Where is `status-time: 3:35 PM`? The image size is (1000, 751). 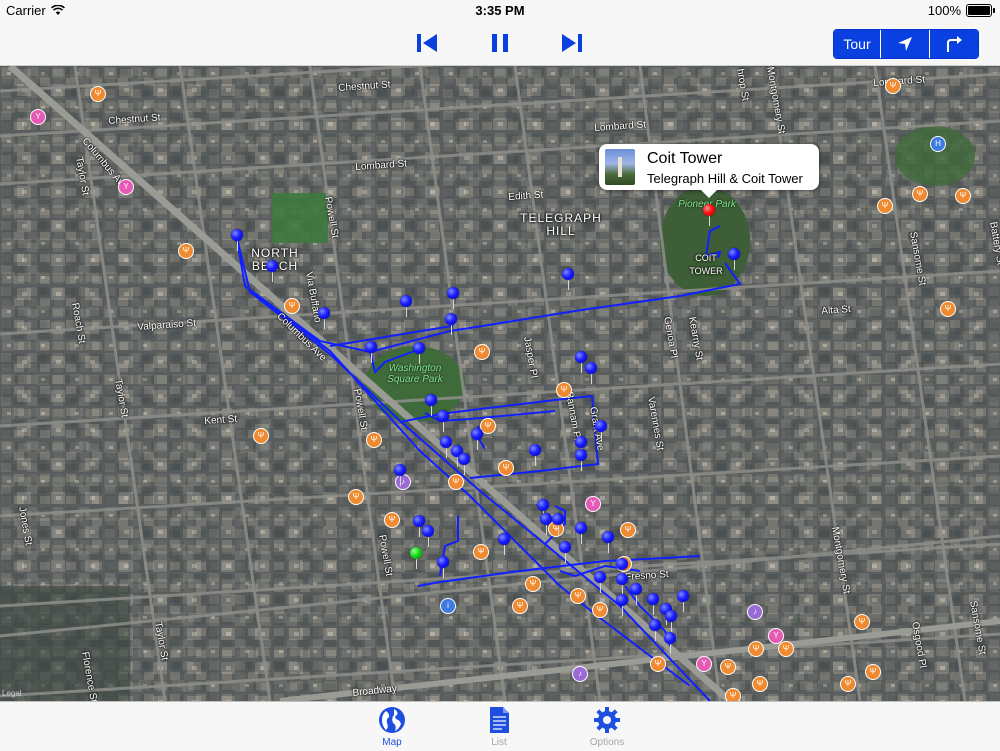
status-time: 3:35 PM is located at coordinates (500, 10).